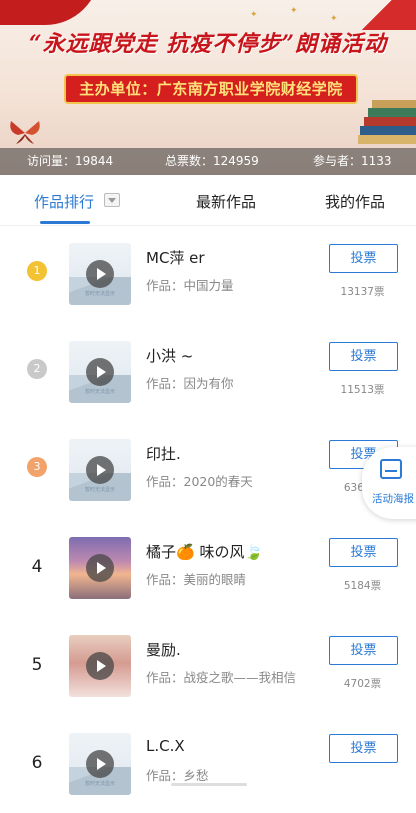 The width and height of the screenshot is (416, 813). Describe the element at coordinates (199, 481) in the screenshot. I see `entry-work-title: 作品：2020的春天` at that location.